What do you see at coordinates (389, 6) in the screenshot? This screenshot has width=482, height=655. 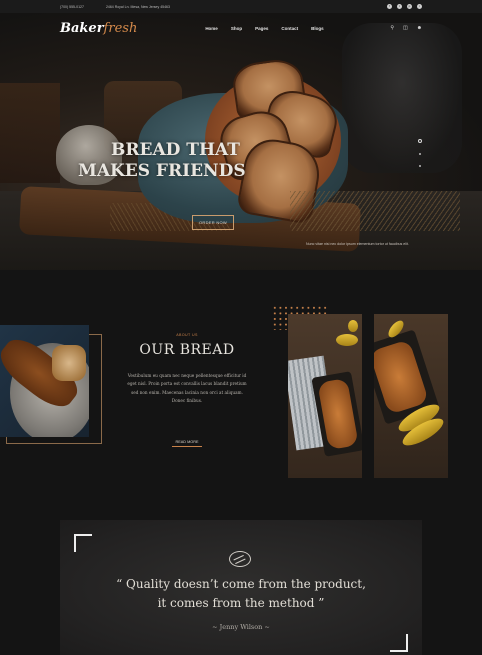 I see `facebook-icon: f` at bounding box center [389, 6].